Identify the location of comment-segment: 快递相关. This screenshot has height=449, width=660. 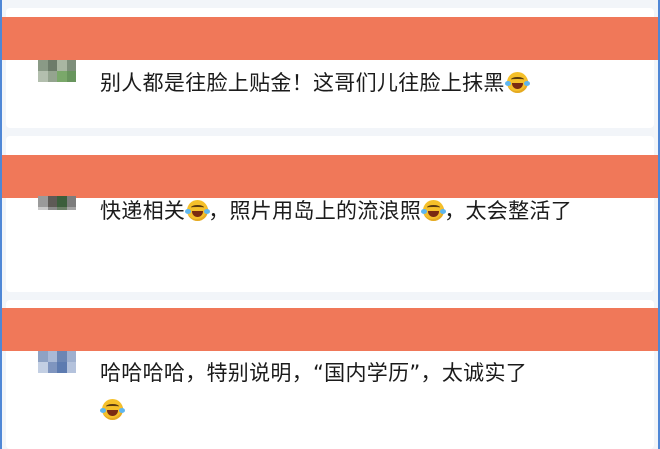
(143, 211).